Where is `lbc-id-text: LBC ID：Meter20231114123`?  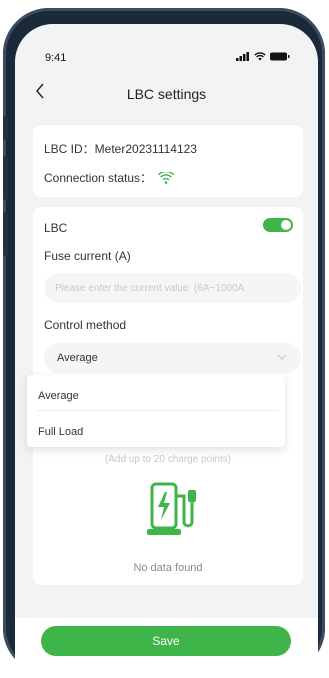 lbc-id-text: LBC ID：Meter20231114123 is located at coordinates (120, 149).